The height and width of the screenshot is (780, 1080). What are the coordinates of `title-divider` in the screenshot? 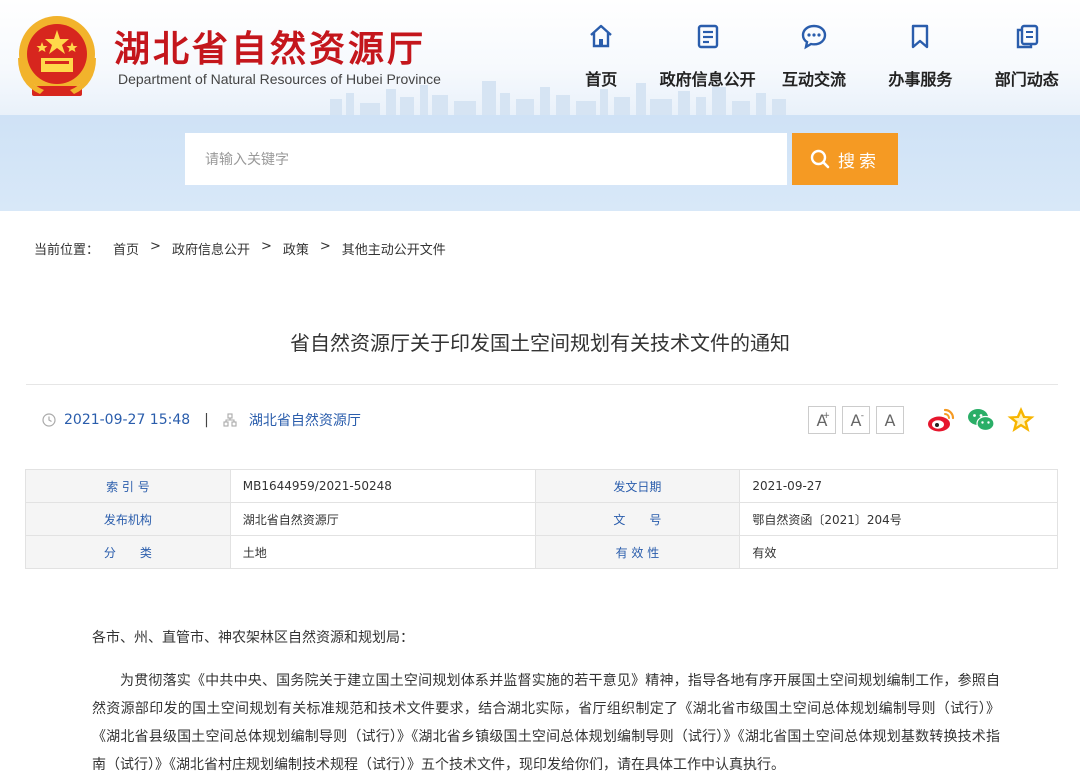 It's located at (542, 384).